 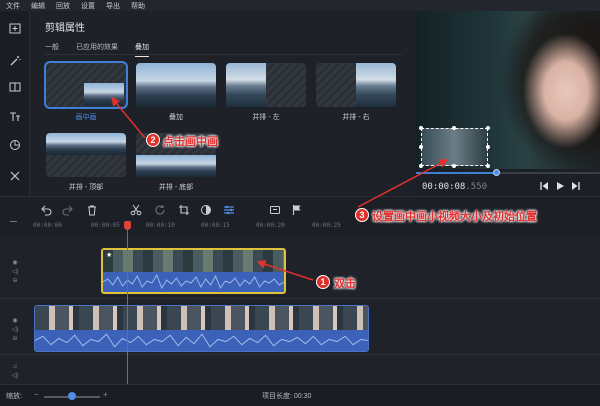 What do you see at coordinates (345, 284) in the screenshot?
I see `annotation-step1-text: 双击` at bounding box center [345, 284].